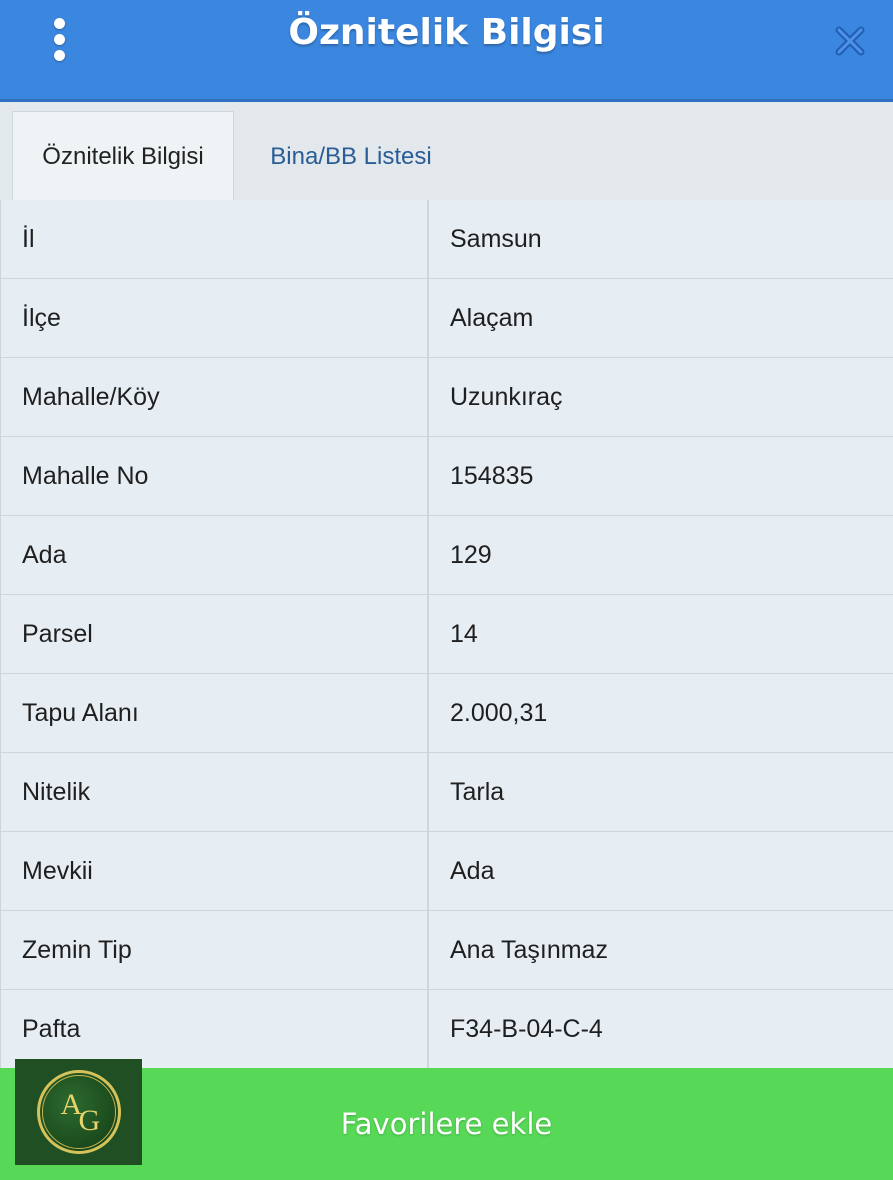 Image resolution: width=893 pixels, height=1180 pixels. What do you see at coordinates (446, 713) in the screenshot?
I see `table-row: Tapu Alanı 2.000,31` at bounding box center [446, 713].